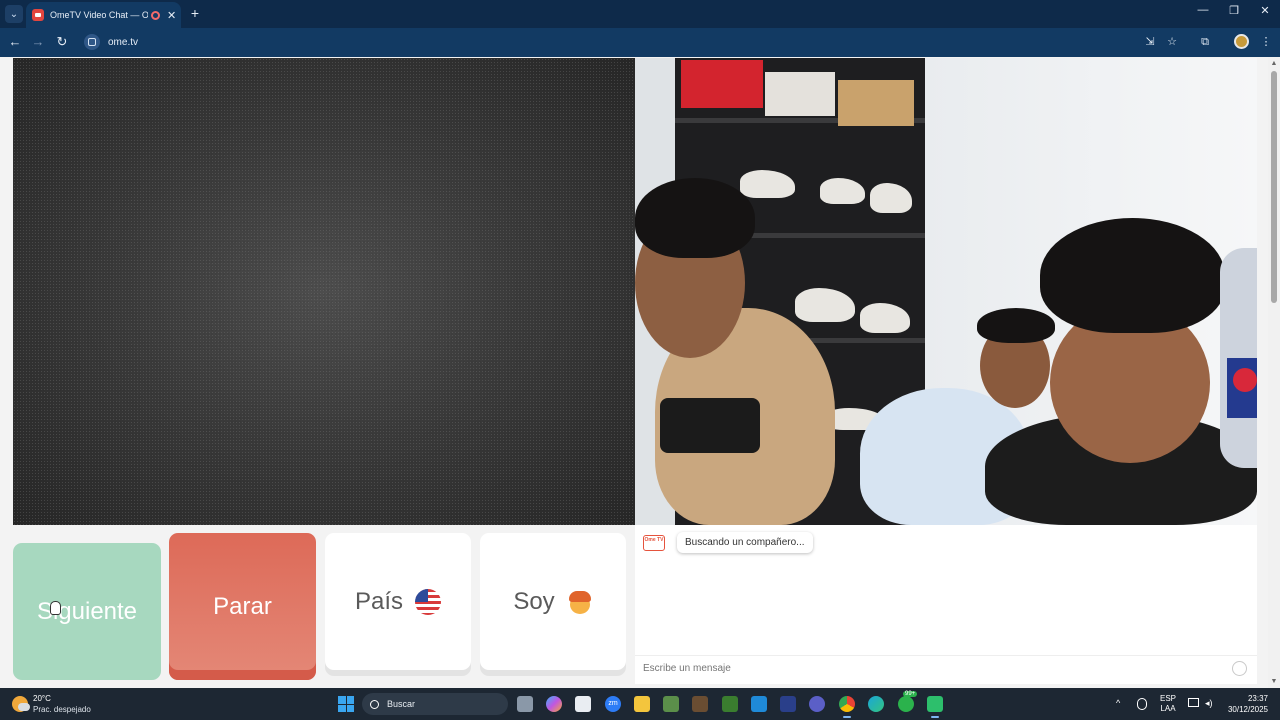 The image size is (1280, 720). I want to click on page-scrollbar: ▲ ▼, so click(1274, 372).